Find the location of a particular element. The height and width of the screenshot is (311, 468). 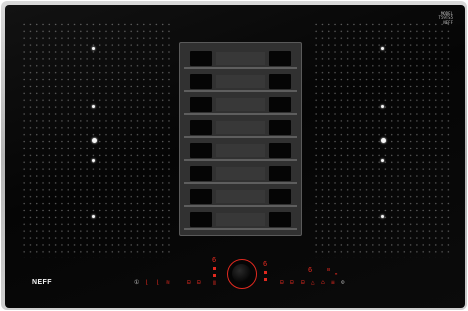

power-level-display: Ⅱ is located at coordinates (214, 283).